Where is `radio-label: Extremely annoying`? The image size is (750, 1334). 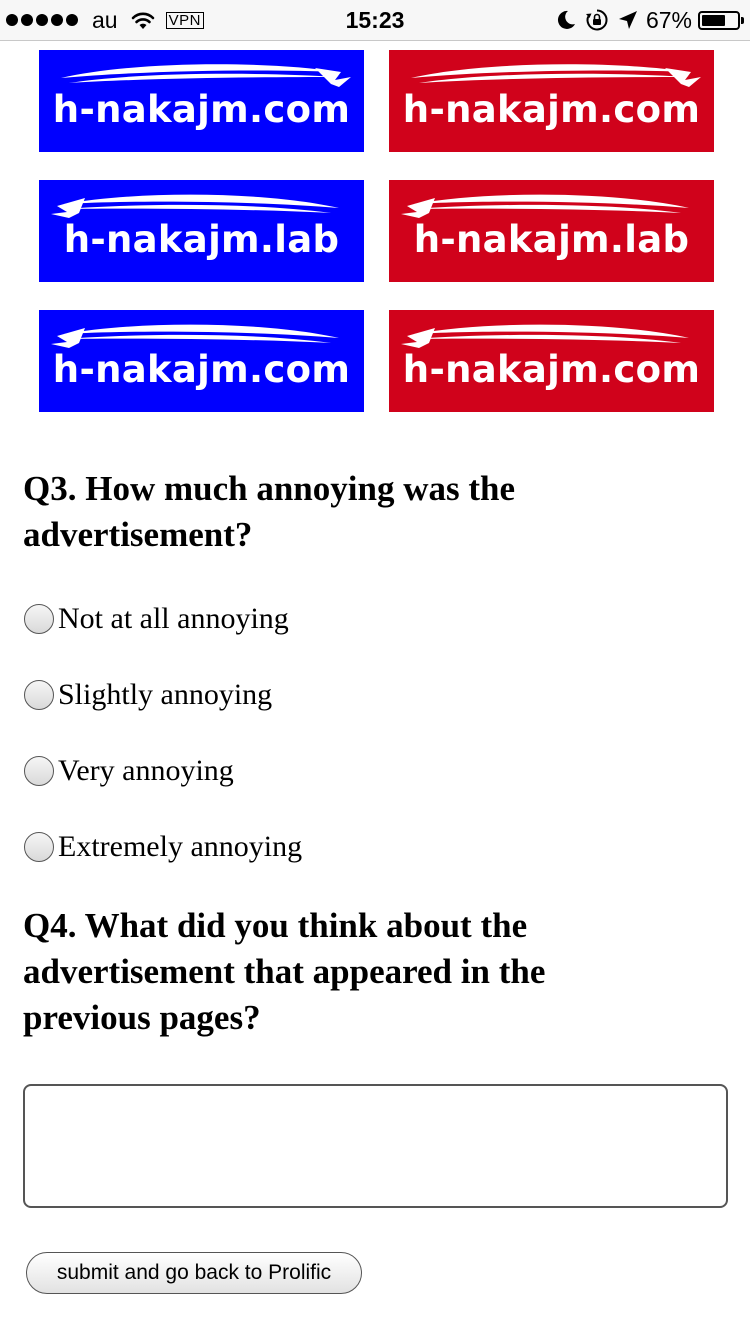 radio-label: Extremely annoying is located at coordinates (180, 846).